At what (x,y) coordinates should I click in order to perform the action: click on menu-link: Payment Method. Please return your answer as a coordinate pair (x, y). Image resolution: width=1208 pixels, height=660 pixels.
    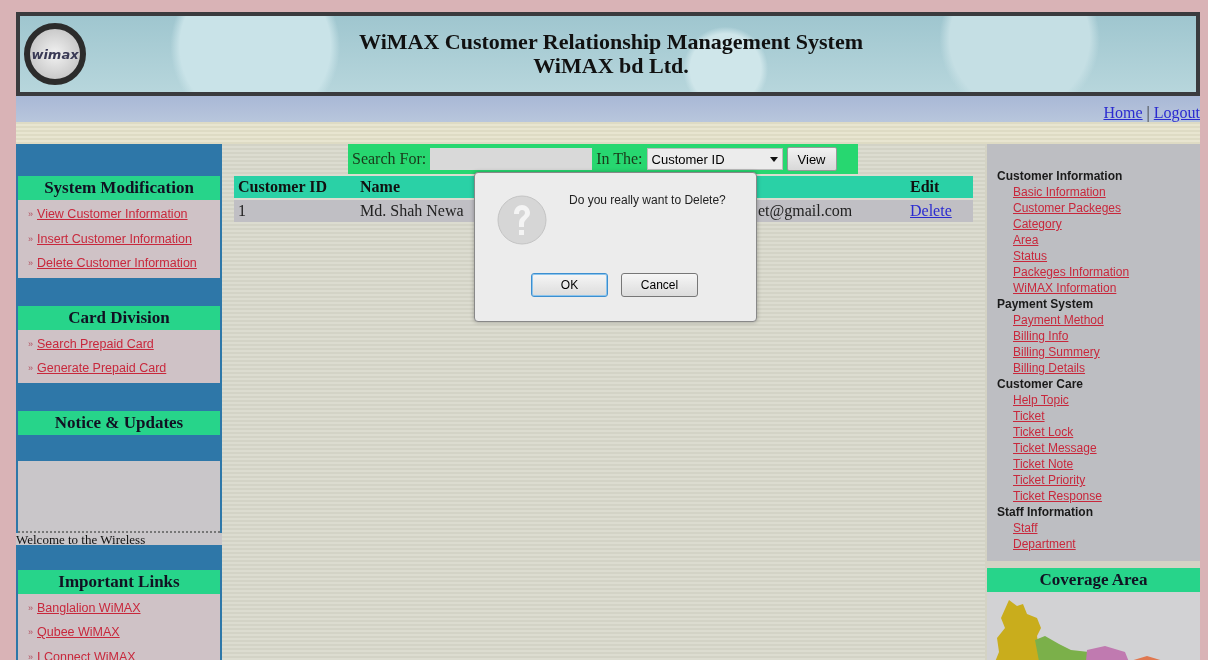
    Looking at the image, I should click on (1058, 320).